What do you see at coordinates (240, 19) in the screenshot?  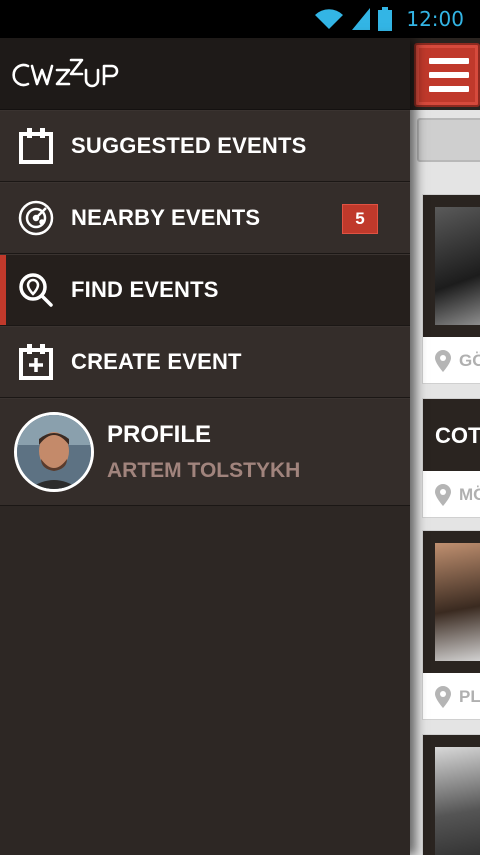 I see `status-bar: 12:00` at bounding box center [240, 19].